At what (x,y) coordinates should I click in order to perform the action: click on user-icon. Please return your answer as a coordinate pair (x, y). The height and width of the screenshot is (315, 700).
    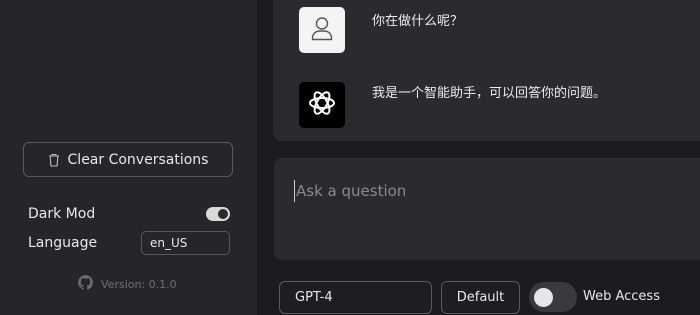
    Looking at the image, I should click on (322, 30).